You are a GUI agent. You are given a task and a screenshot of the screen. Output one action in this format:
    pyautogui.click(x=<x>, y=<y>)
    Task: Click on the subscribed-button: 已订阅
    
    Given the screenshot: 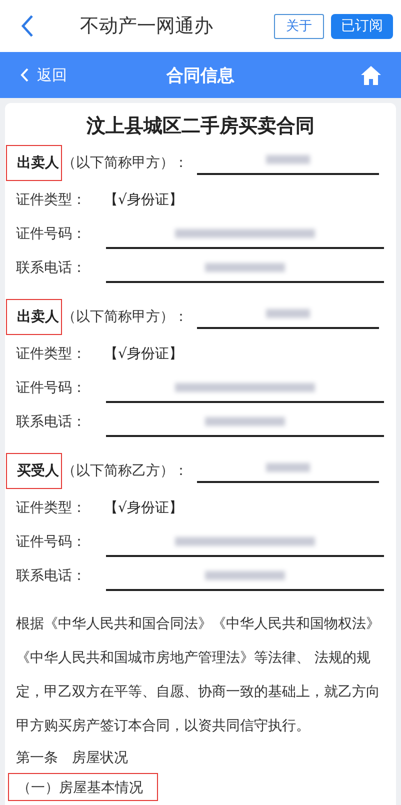 What is the action you would take?
    pyautogui.click(x=362, y=26)
    